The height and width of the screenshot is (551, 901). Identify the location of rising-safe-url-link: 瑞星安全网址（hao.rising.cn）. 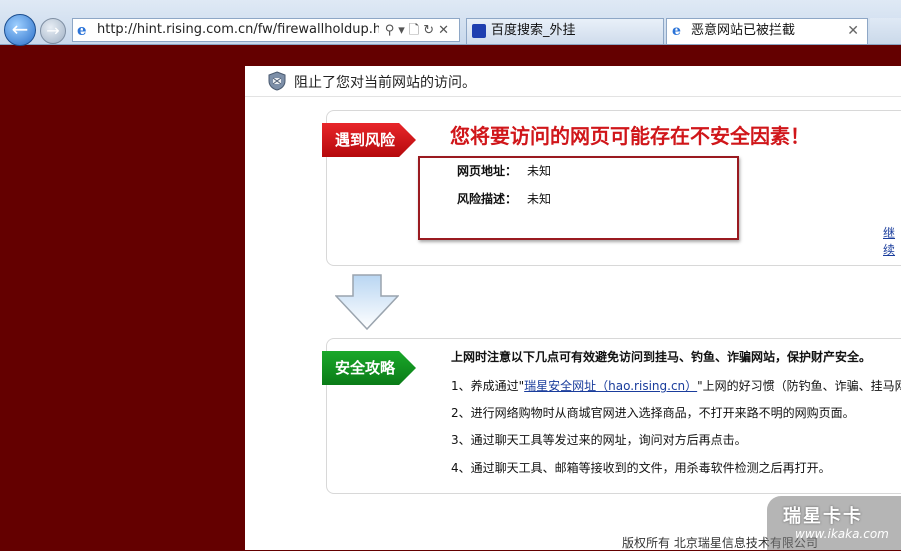
(610, 386).